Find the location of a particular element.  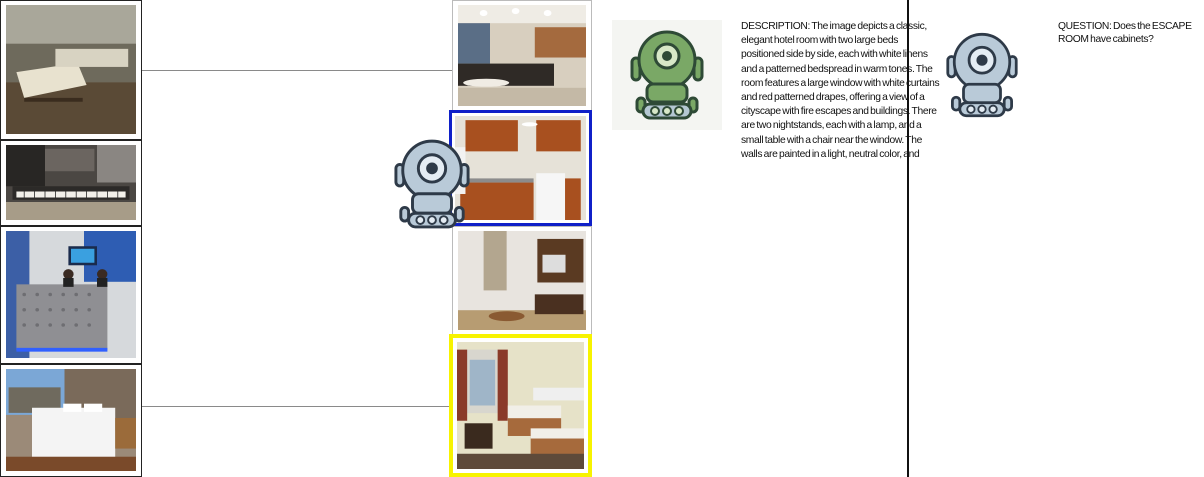

right-image-4-selected is located at coordinates (520, 405).